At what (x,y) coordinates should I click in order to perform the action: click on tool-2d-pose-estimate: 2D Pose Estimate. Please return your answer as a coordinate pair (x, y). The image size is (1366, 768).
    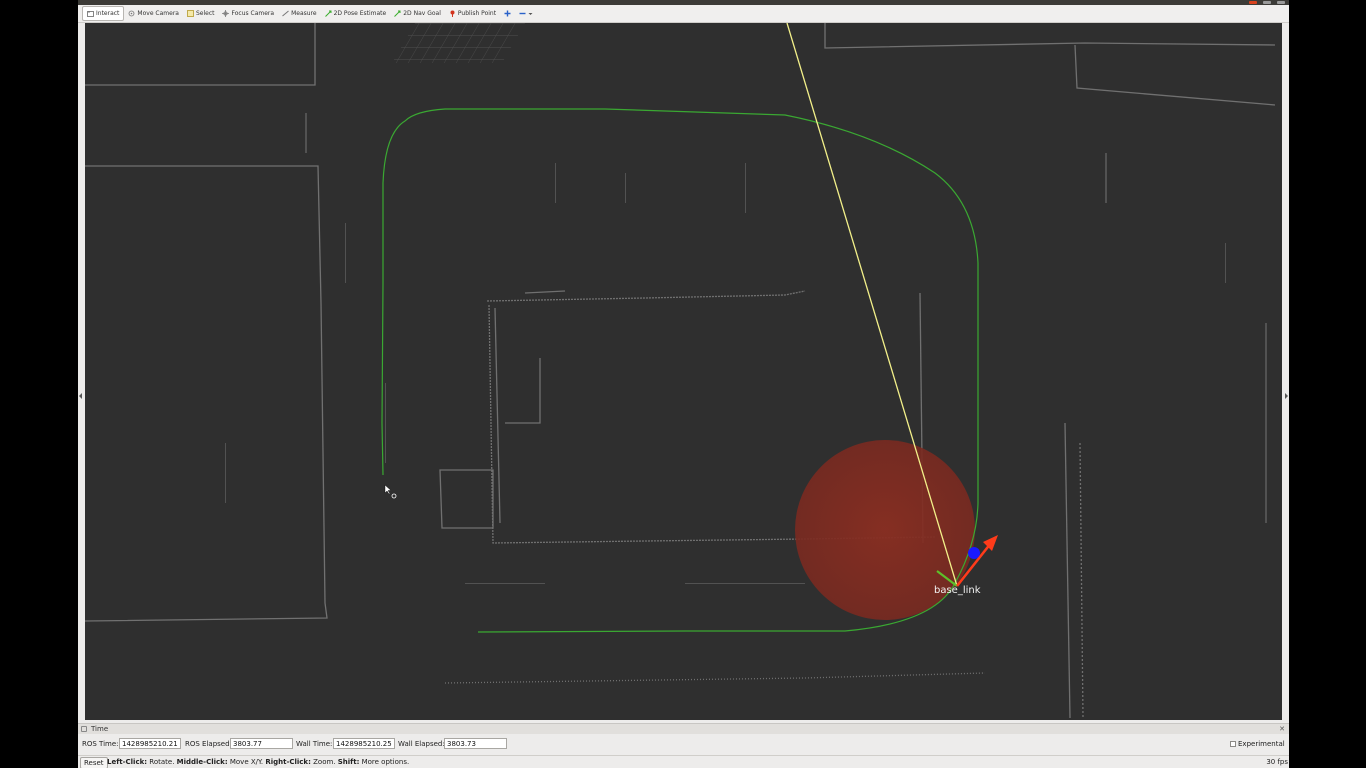
    Looking at the image, I should click on (356, 13).